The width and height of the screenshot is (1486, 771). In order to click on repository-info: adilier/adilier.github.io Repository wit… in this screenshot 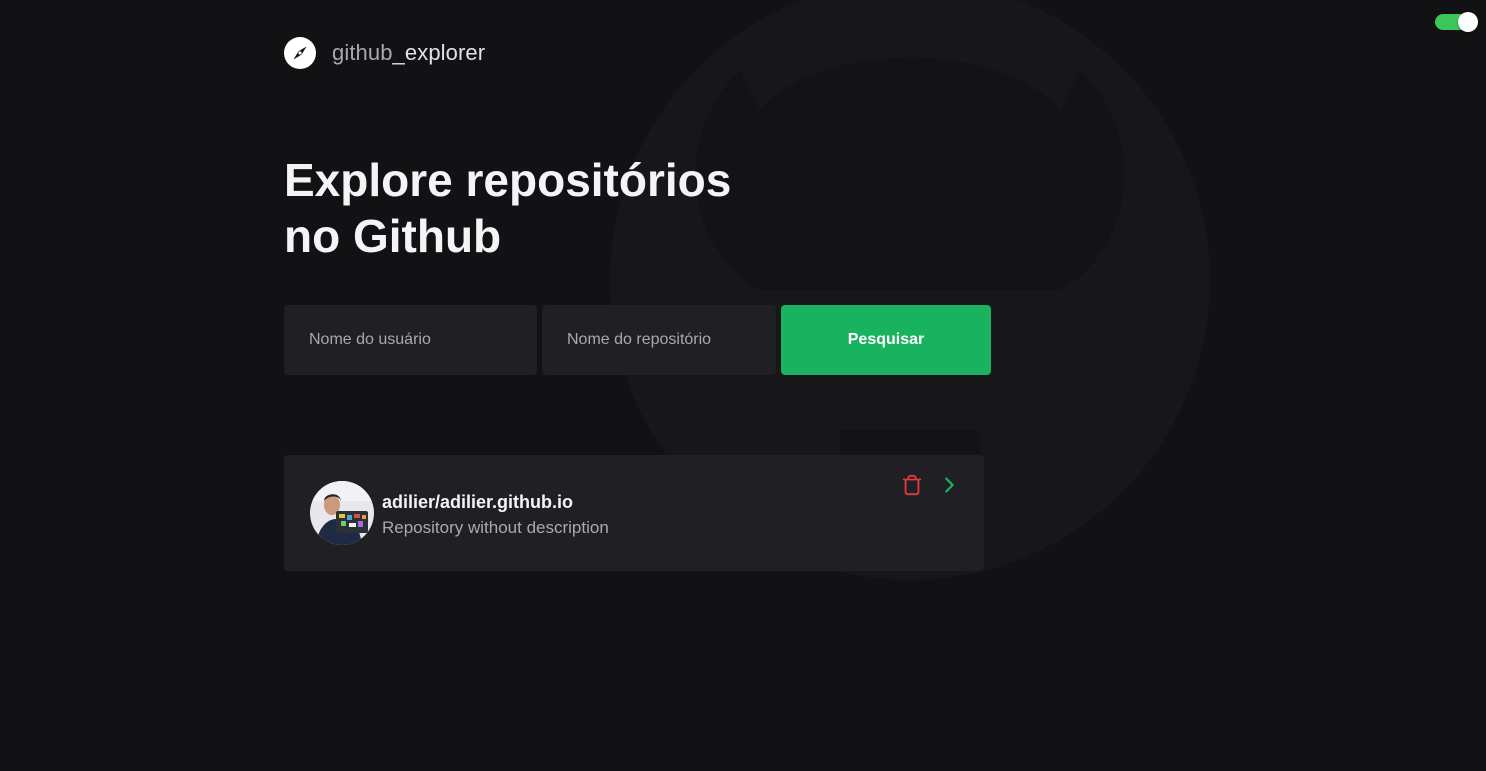, I will do `click(495, 514)`.